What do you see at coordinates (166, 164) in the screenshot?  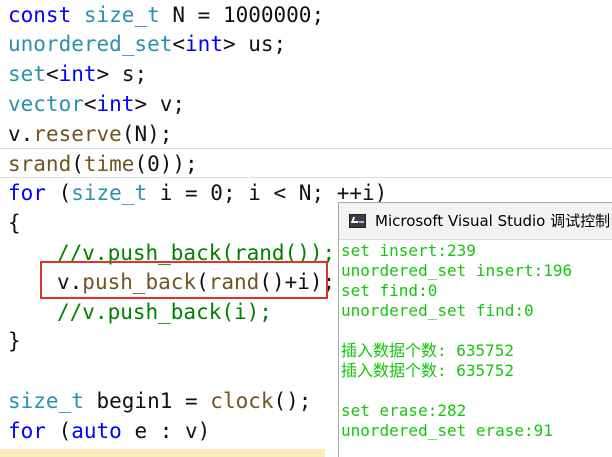 I see `code-token: (0));` at bounding box center [166, 164].